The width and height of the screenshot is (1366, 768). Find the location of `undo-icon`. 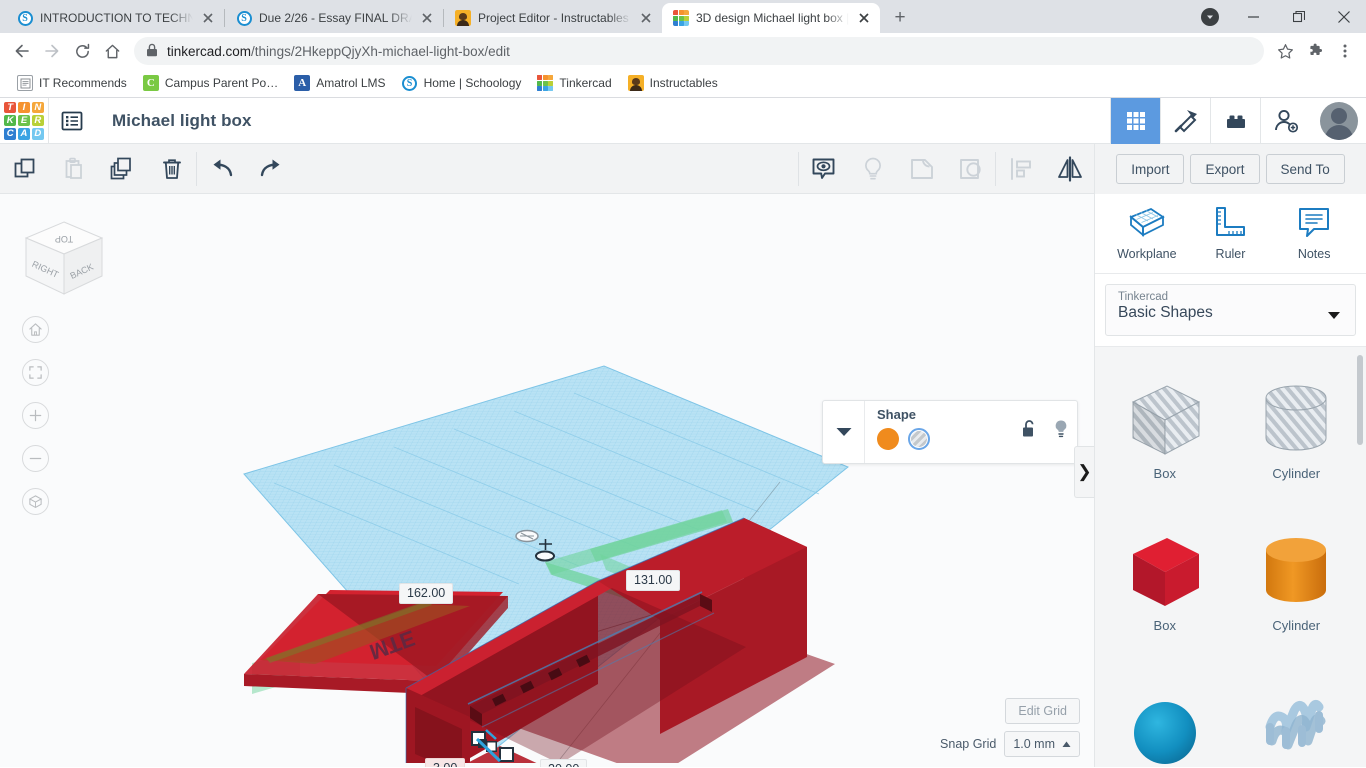

undo-icon is located at coordinates (221, 169).